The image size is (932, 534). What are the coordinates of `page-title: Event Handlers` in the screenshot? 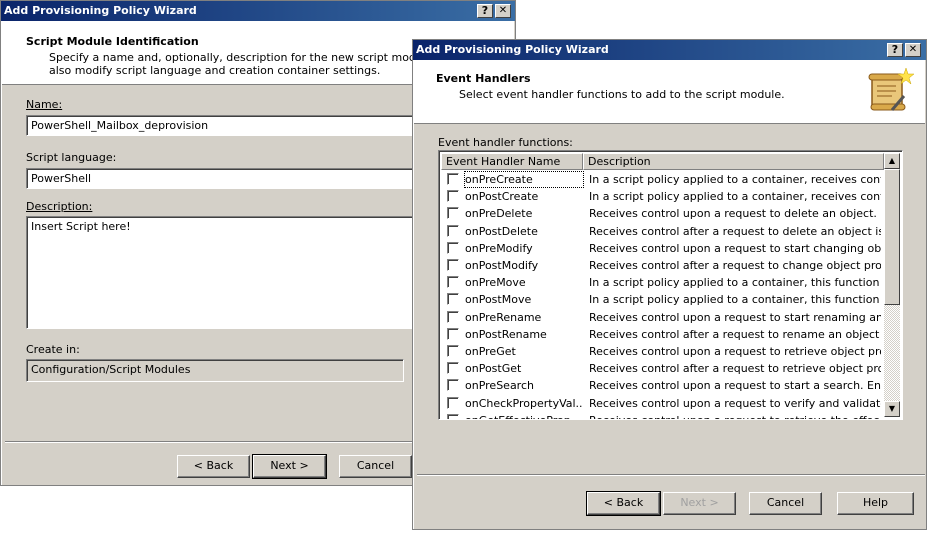 It's located at (483, 78).